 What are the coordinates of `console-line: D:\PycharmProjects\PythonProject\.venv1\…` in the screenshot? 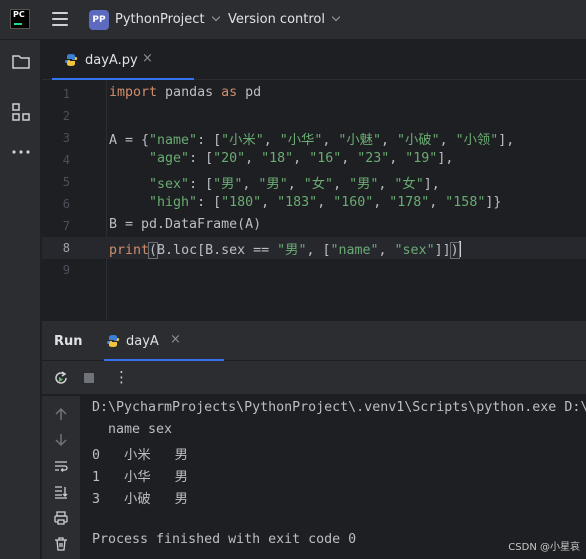 It's located at (339, 407).